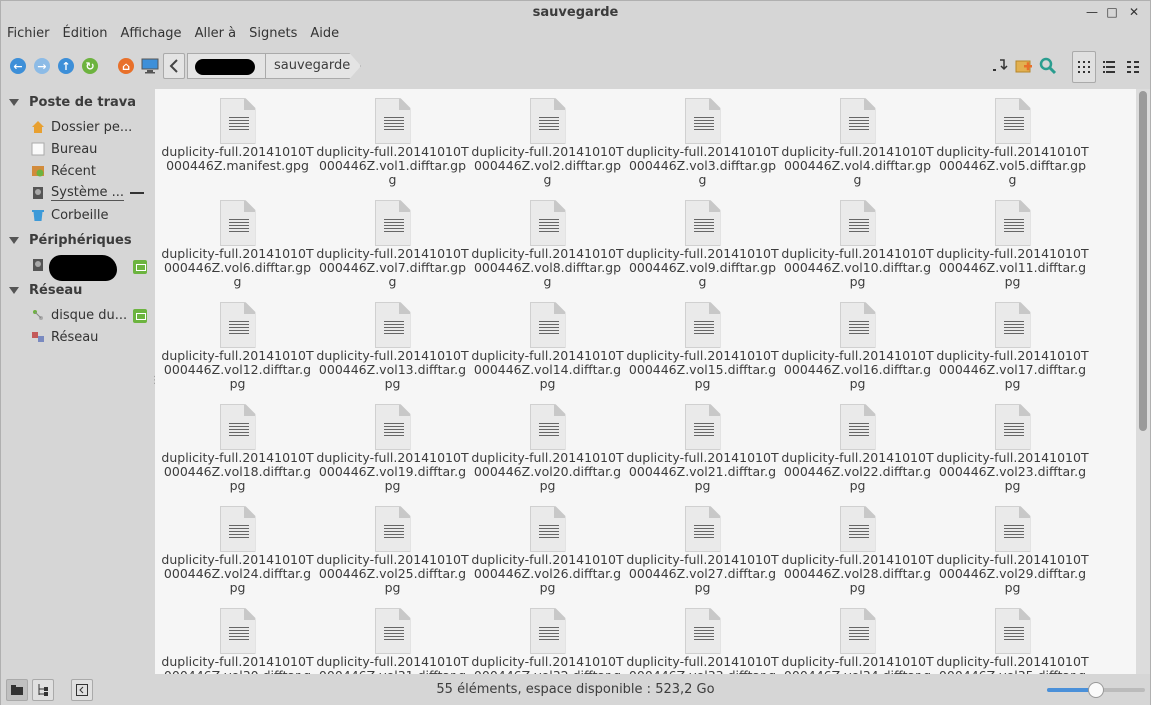 The image size is (1151, 705). What do you see at coordinates (1134, 12) in the screenshot?
I see `close-icon: ✕` at bounding box center [1134, 12].